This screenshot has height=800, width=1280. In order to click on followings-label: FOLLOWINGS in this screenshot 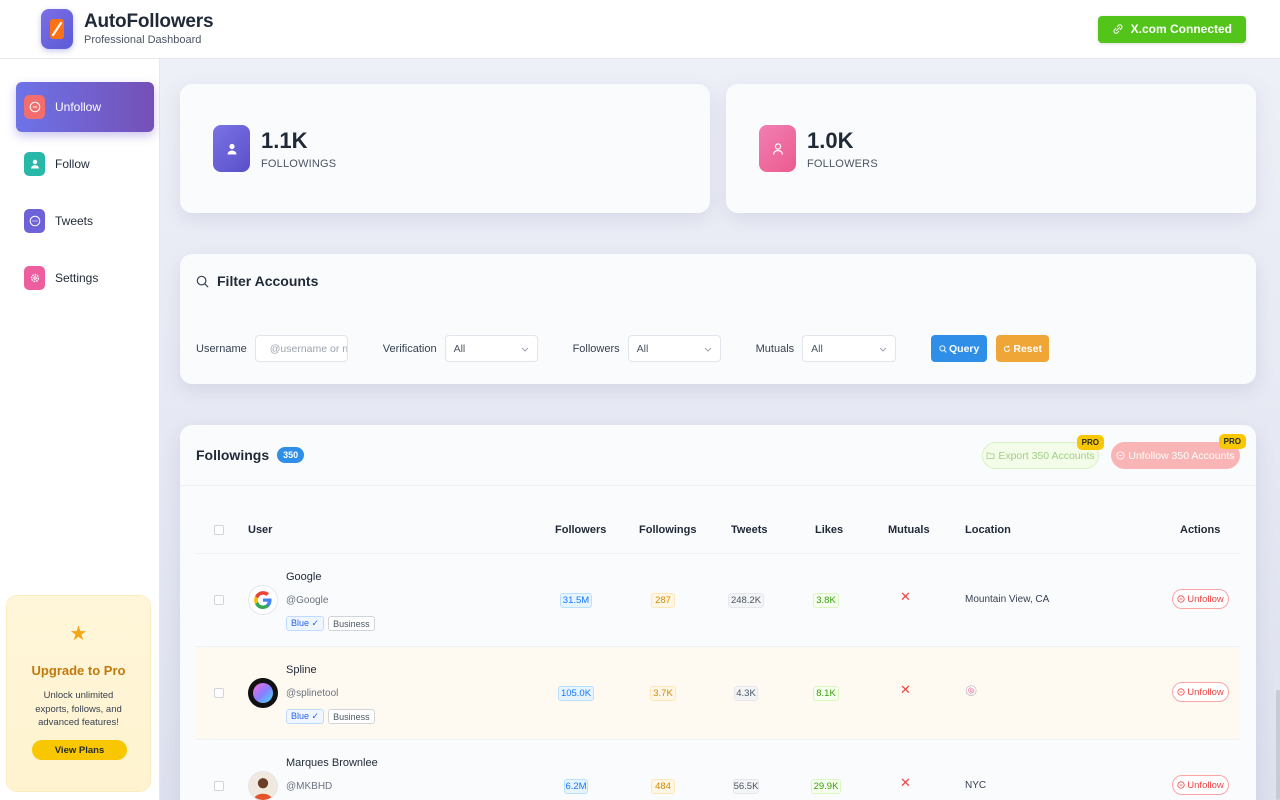, I will do `click(299, 164)`.